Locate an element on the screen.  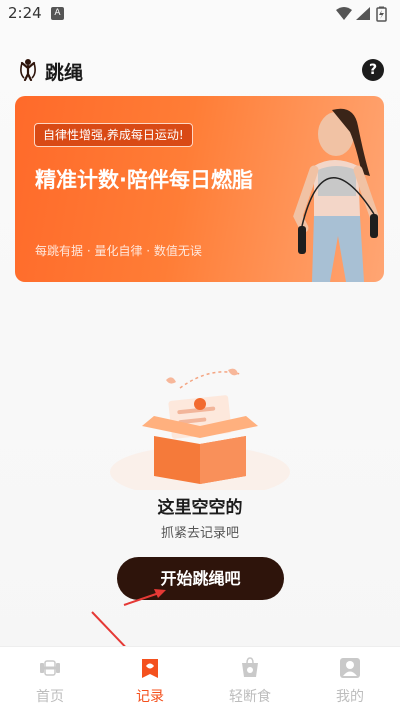
empty-box-illustration is located at coordinates (200, 429).